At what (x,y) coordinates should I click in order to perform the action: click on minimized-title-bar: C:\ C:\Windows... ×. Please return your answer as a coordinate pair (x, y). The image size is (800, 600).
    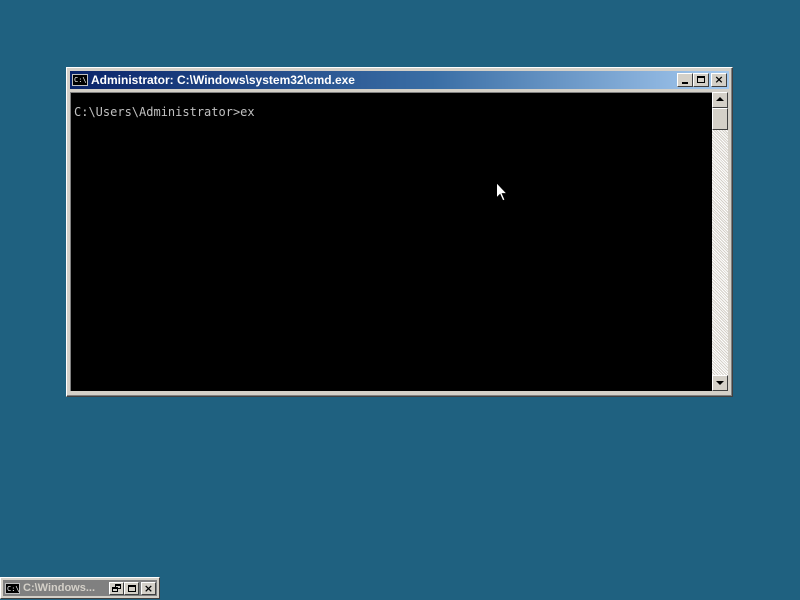
    Looking at the image, I should click on (80, 588).